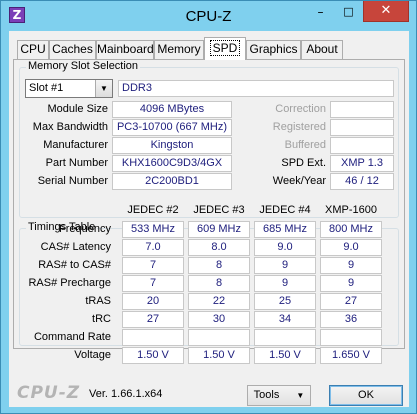 This screenshot has height=414, width=417. Describe the element at coordinates (366, 395) in the screenshot. I see `ok-button: OK` at that location.